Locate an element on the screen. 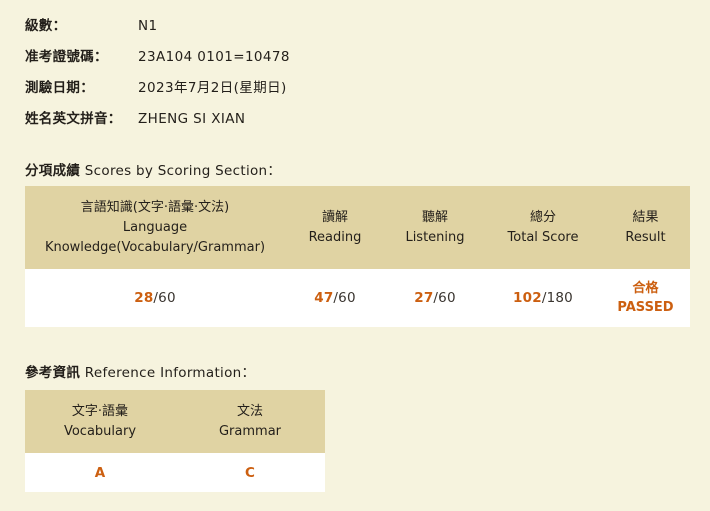  scores-cell-result: 合格 PASSED is located at coordinates (645, 298).